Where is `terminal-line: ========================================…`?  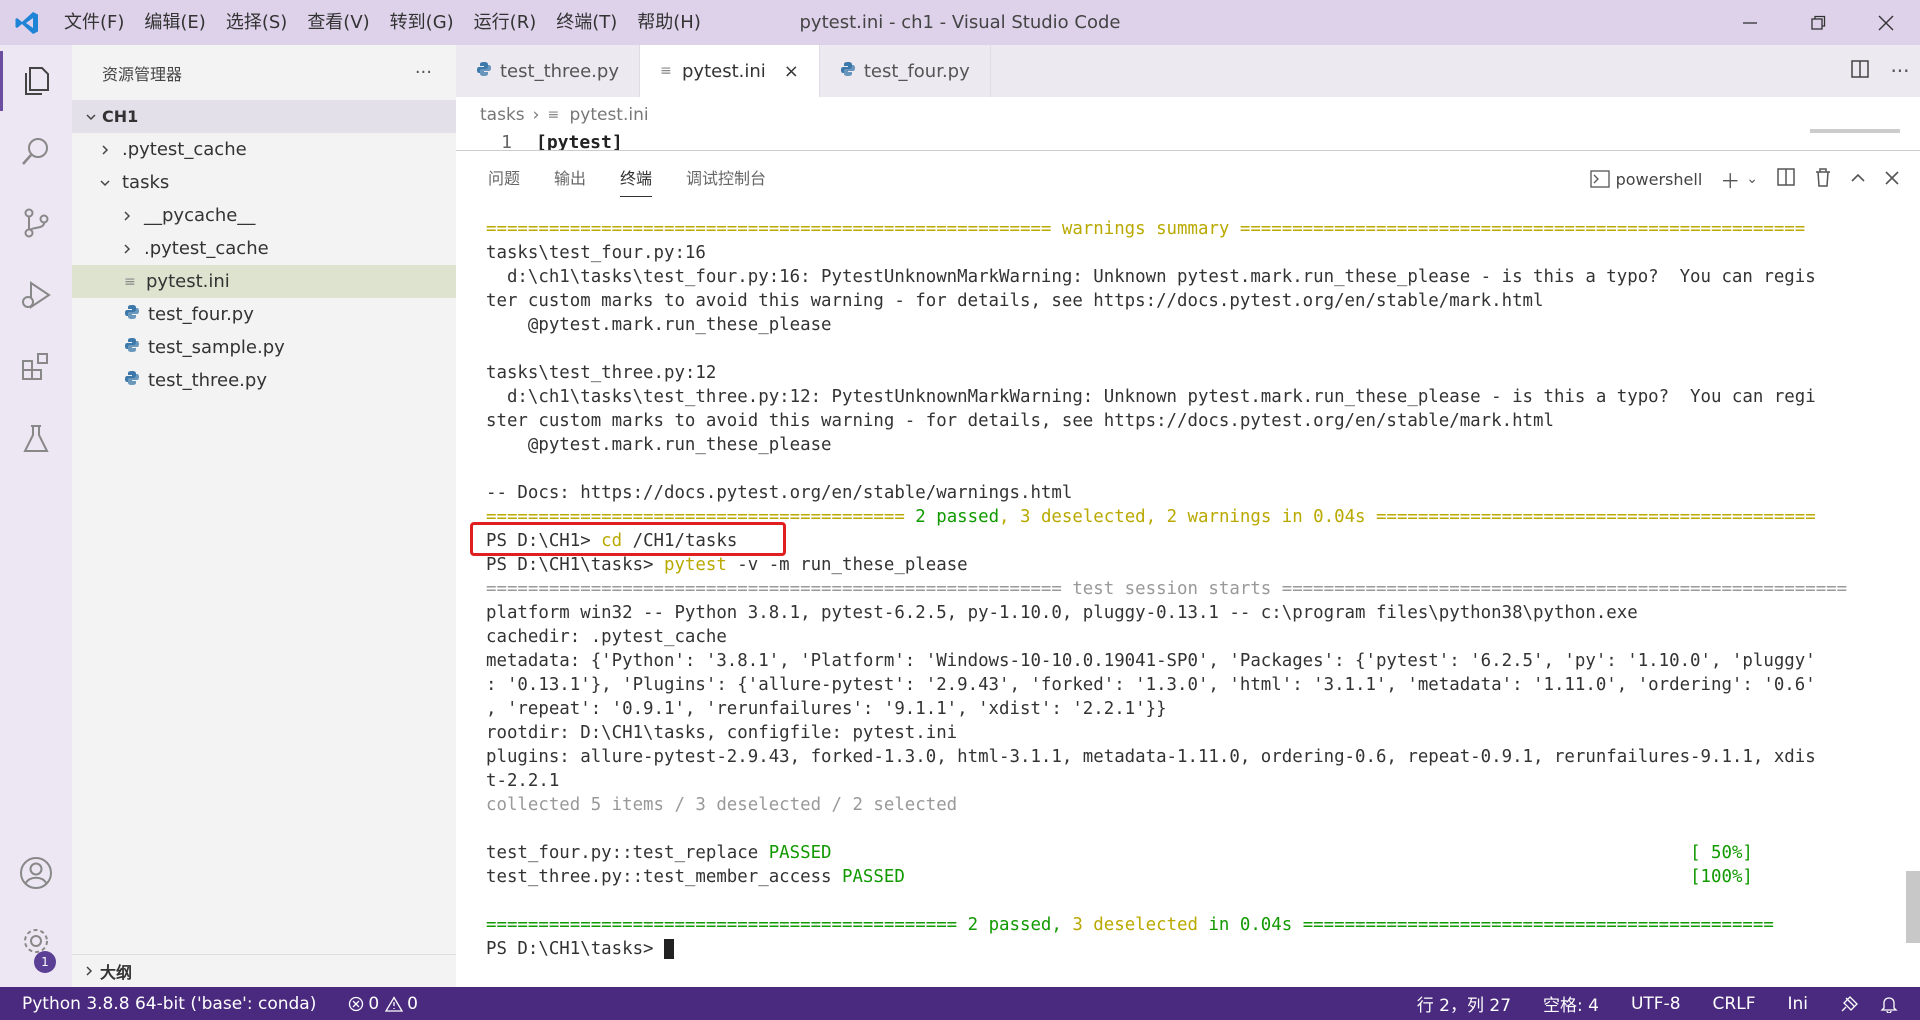 terminal-line: ========================================… is located at coordinates (1186, 589).